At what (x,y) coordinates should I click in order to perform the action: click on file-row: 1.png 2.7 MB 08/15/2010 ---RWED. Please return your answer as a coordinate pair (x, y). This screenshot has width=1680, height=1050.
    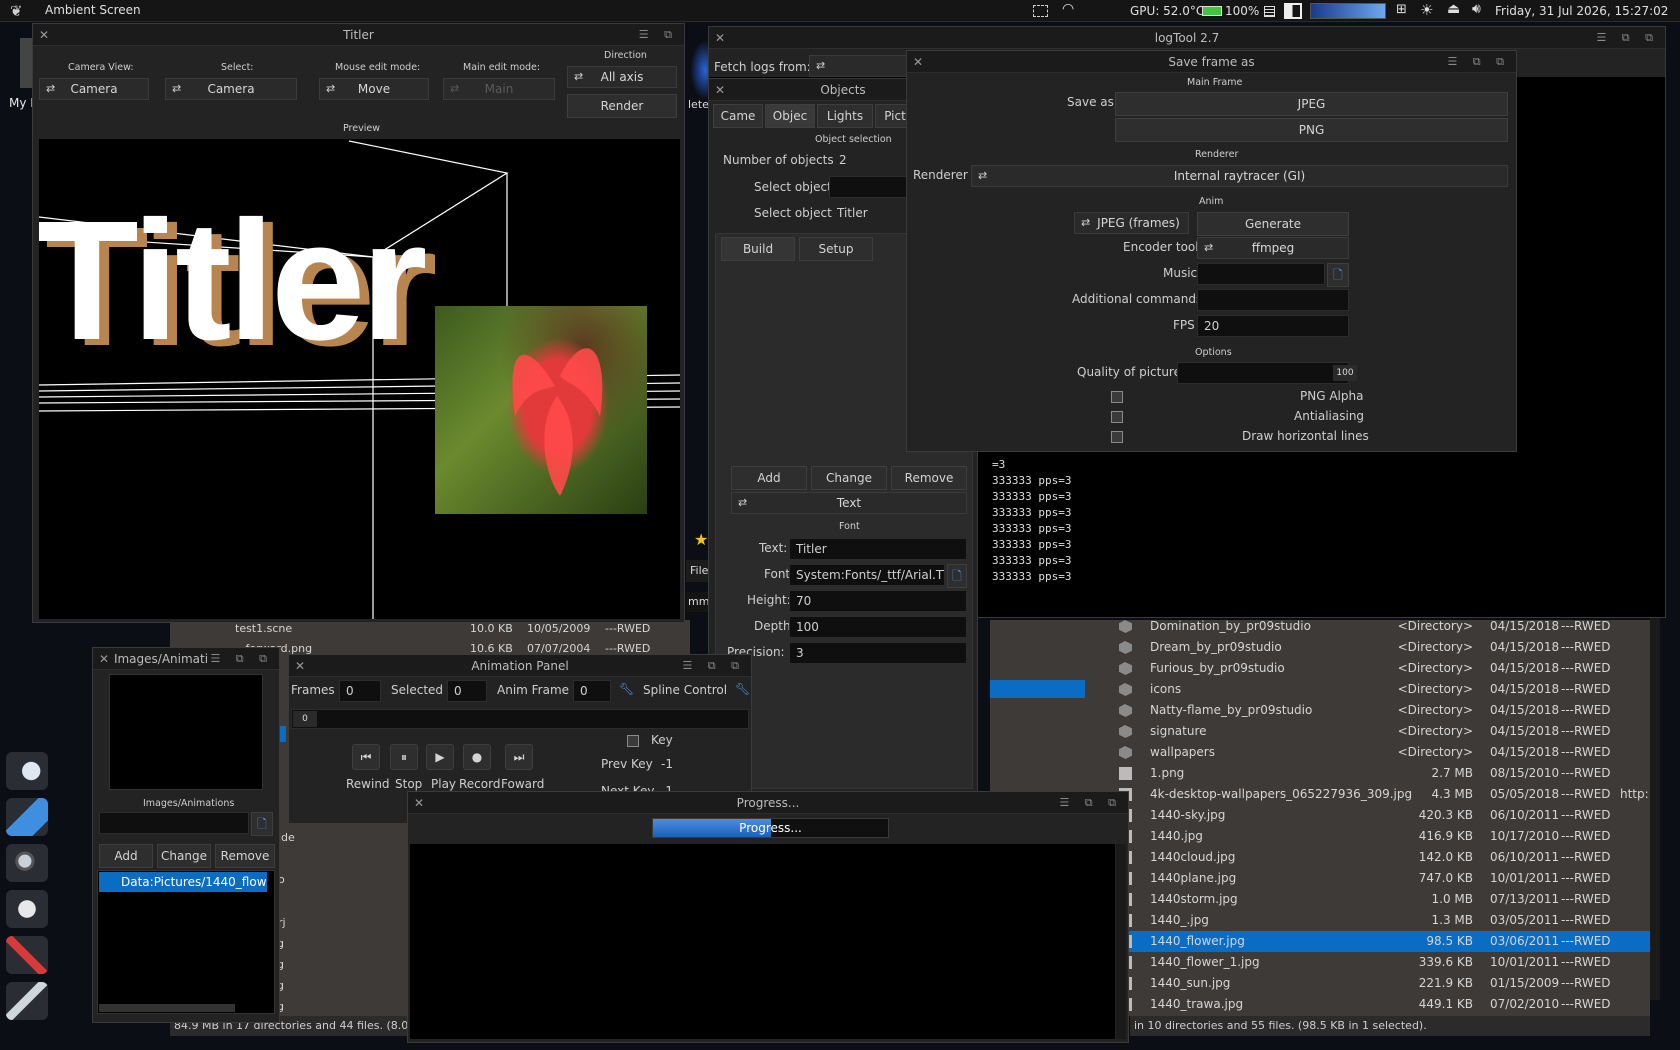
    Looking at the image, I should click on (1377, 773).